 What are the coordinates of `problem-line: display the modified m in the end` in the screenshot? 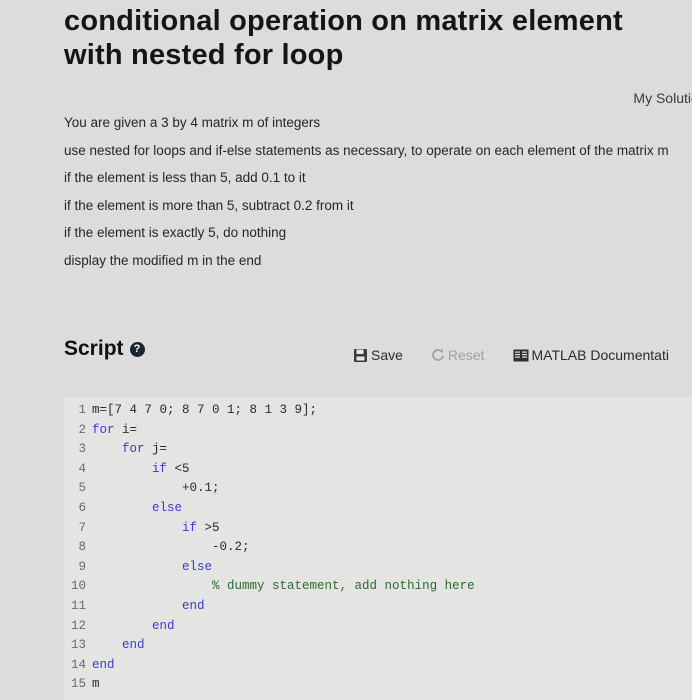 It's located at (163, 260).